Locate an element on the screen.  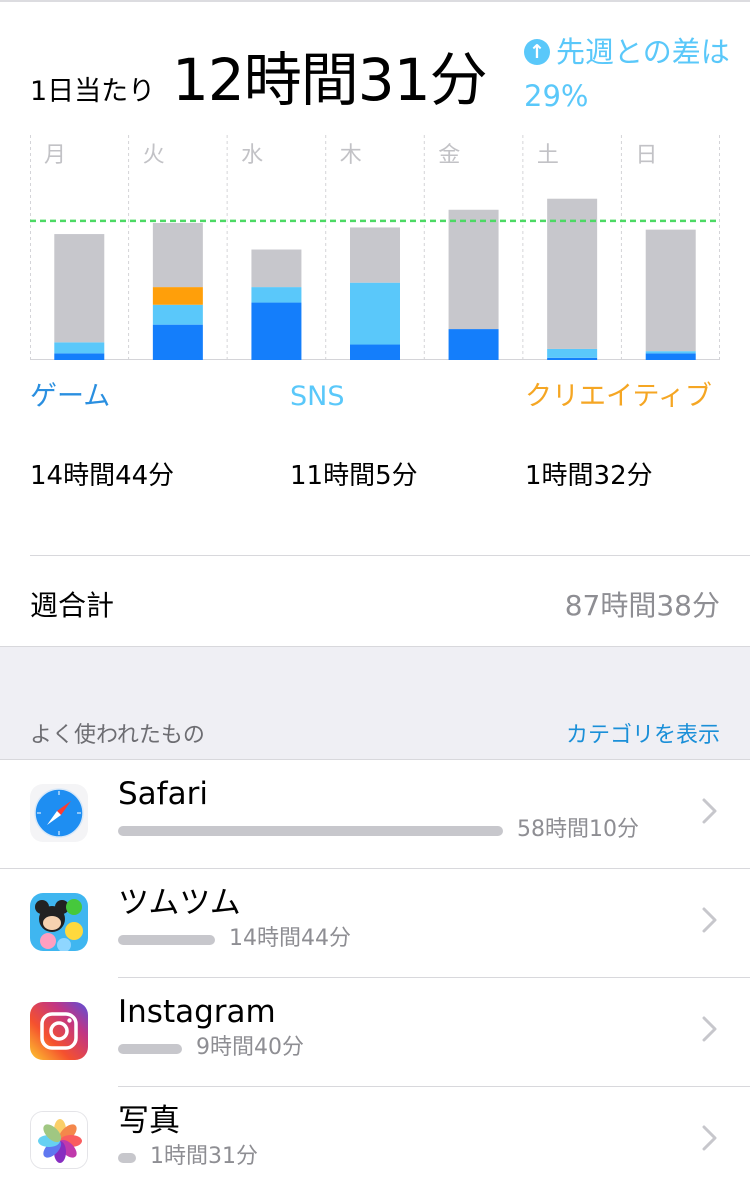
instagram-icon is located at coordinates (59, 1031).